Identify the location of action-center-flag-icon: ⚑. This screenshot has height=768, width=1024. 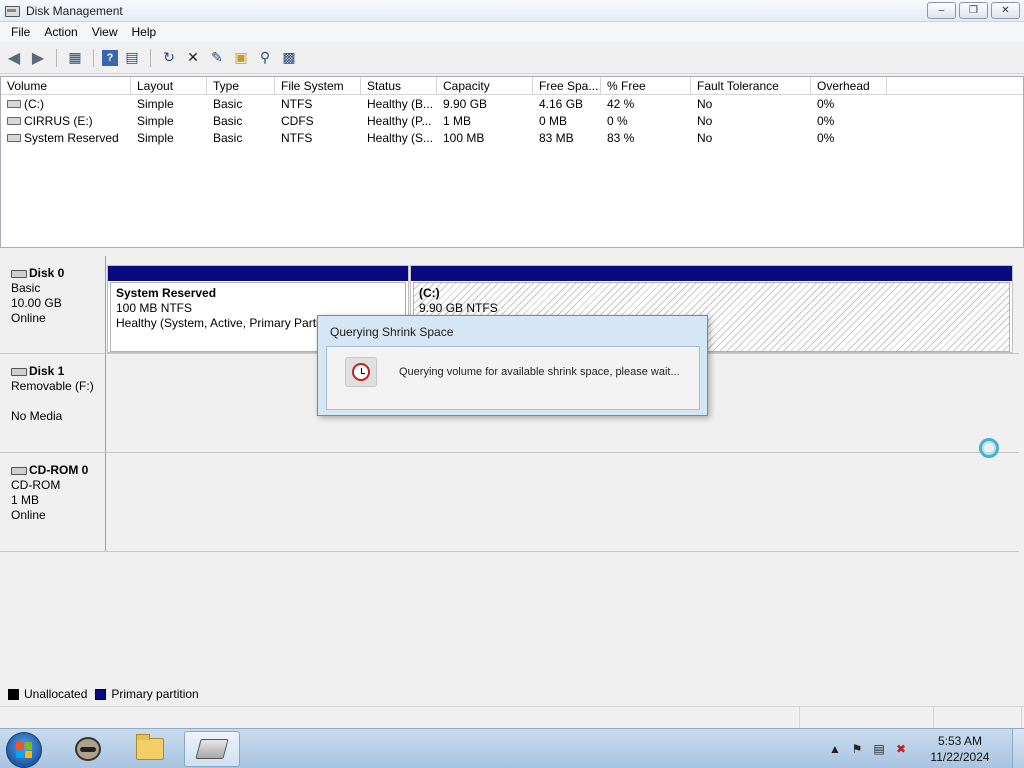
(857, 749).